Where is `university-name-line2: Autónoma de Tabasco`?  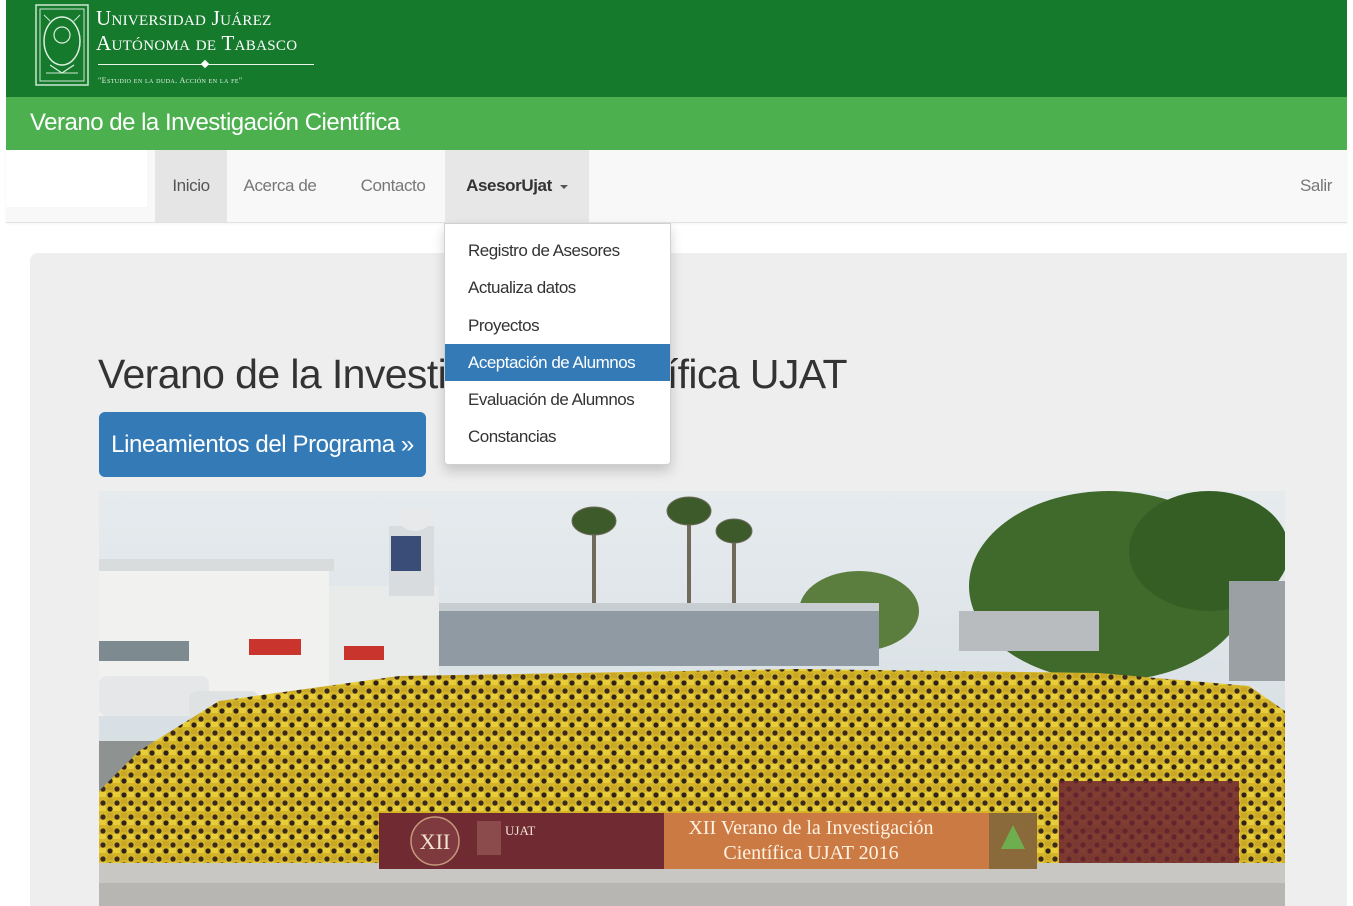
university-name-line2: Autónoma de Tabasco is located at coordinates (197, 43).